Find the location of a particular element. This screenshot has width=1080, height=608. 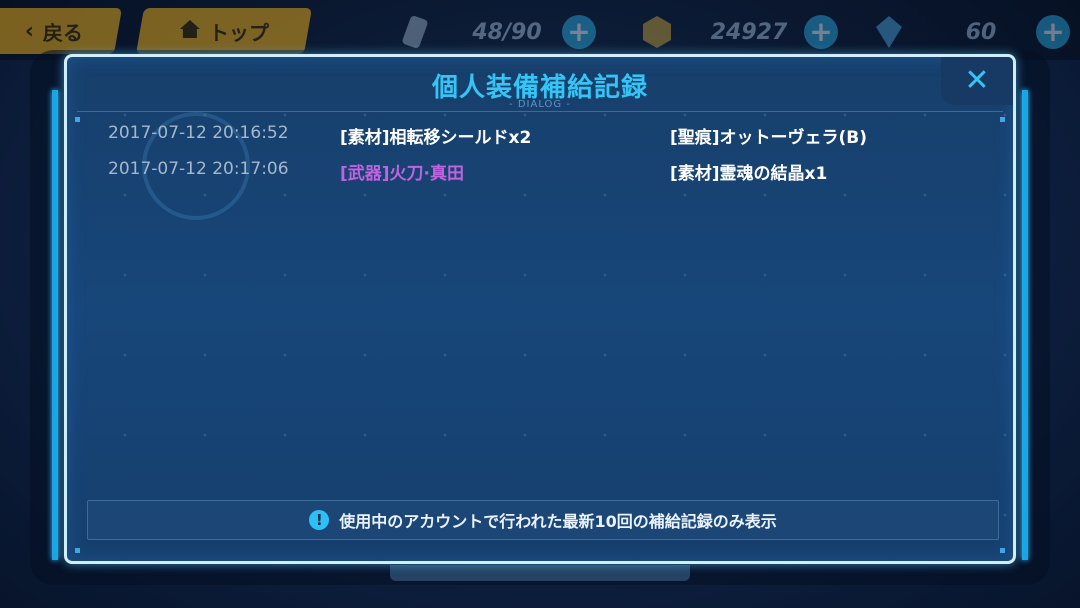

stamina-resource: 48/90 + is located at coordinates (497, 32).